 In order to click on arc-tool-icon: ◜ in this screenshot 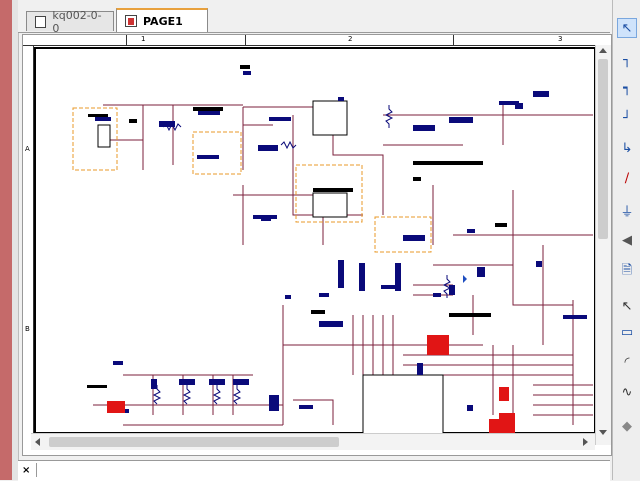, I will do `click(627, 362)`.